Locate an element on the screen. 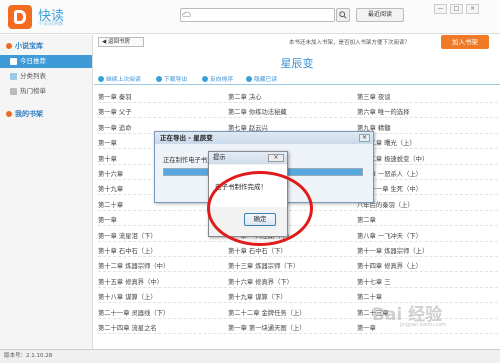 The image size is (500, 363). download-export-button: 下载导出 is located at coordinates (171, 78).